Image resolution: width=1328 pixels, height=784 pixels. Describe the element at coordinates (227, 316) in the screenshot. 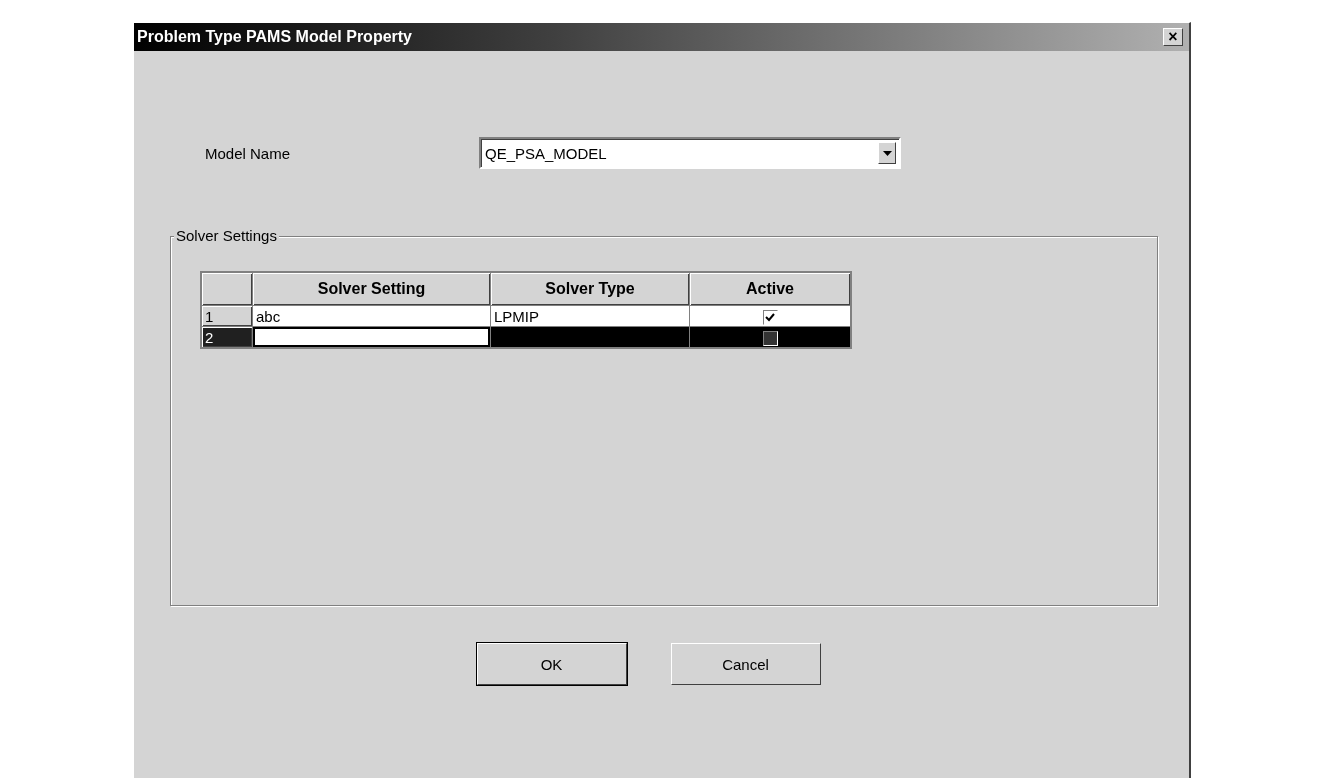

I see `row-header: 1` at that location.